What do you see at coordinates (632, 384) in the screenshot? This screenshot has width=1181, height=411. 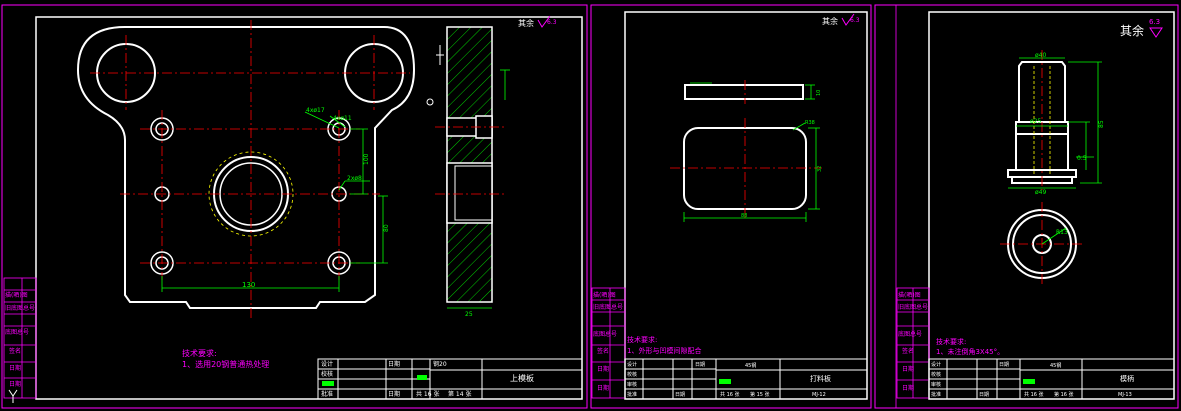 I see `tb2-label-review: 审核` at bounding box center [632, 384].